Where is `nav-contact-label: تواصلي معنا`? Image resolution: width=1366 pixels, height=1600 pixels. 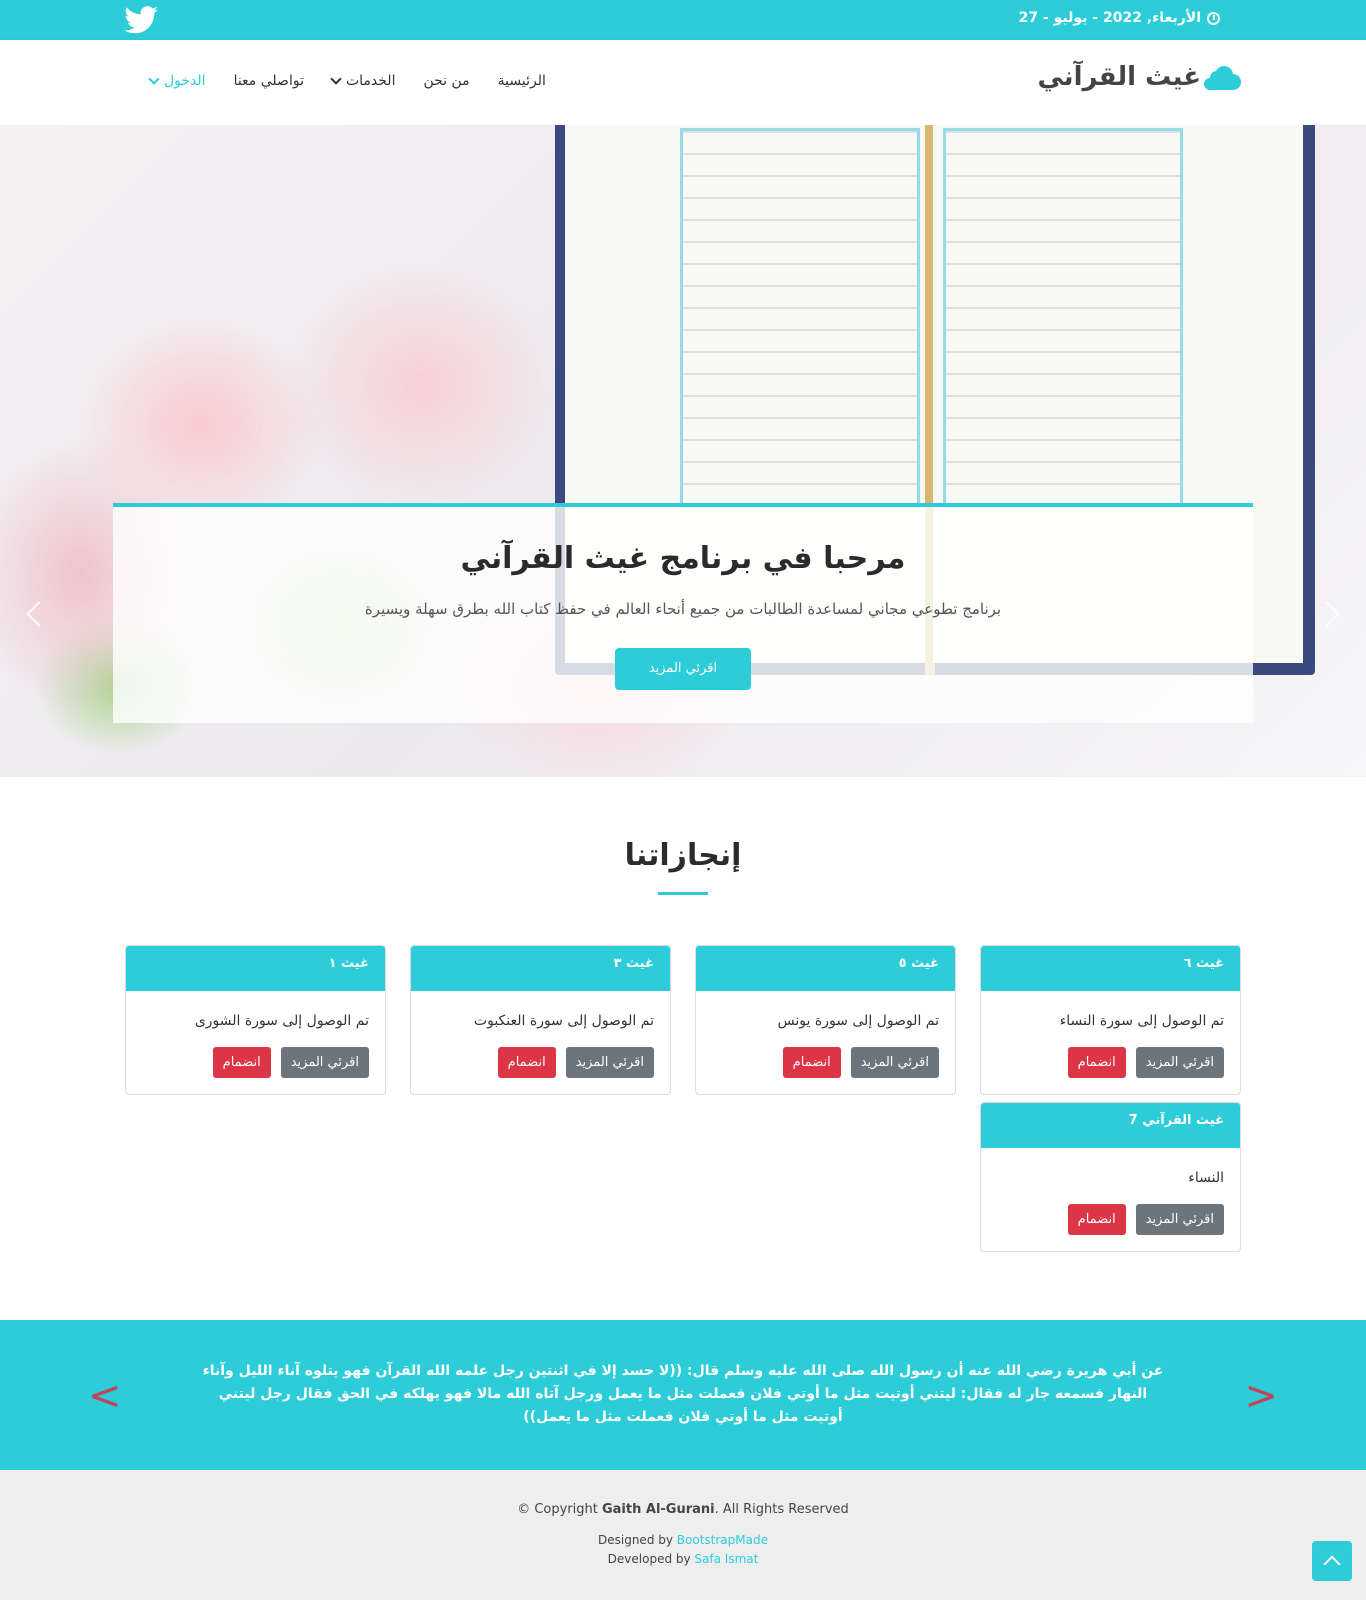
nav-contact-label: تواصلي معنا is located at coordinates (268, 81).